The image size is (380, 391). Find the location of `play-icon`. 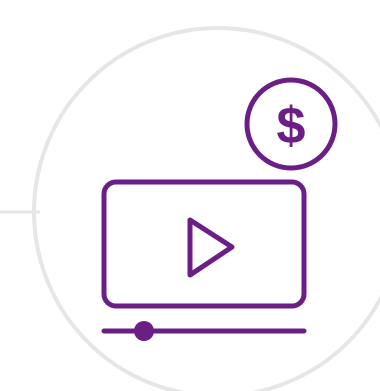

play-icon is located at coordinates (211, 247).